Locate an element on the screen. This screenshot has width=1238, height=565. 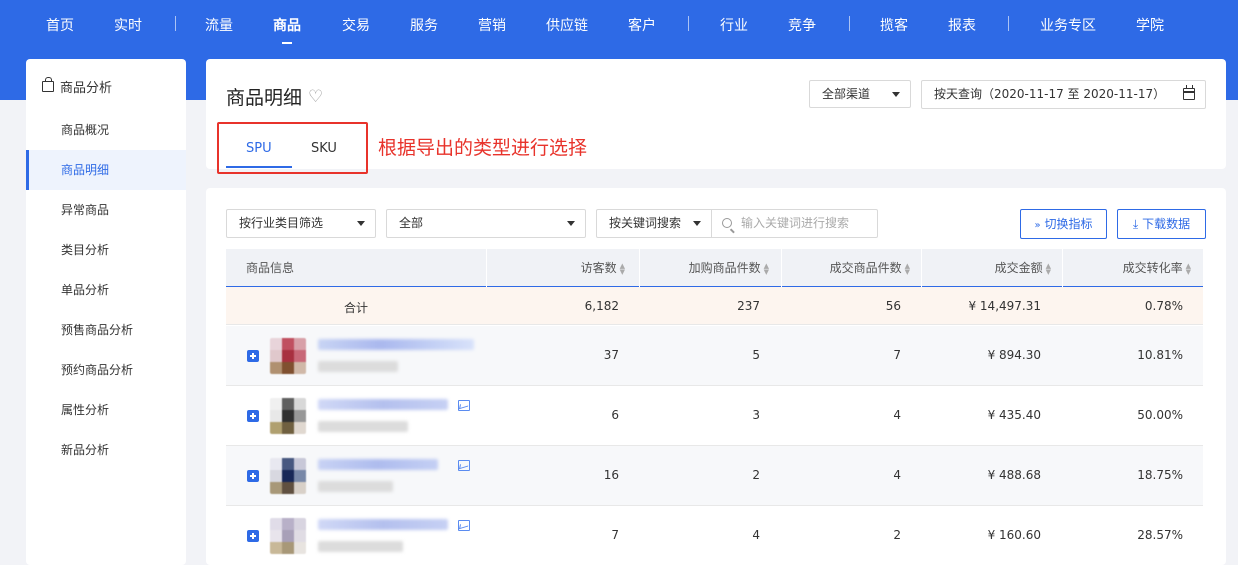
nav-traffic: 流量 is located at coordinates (219, 25).